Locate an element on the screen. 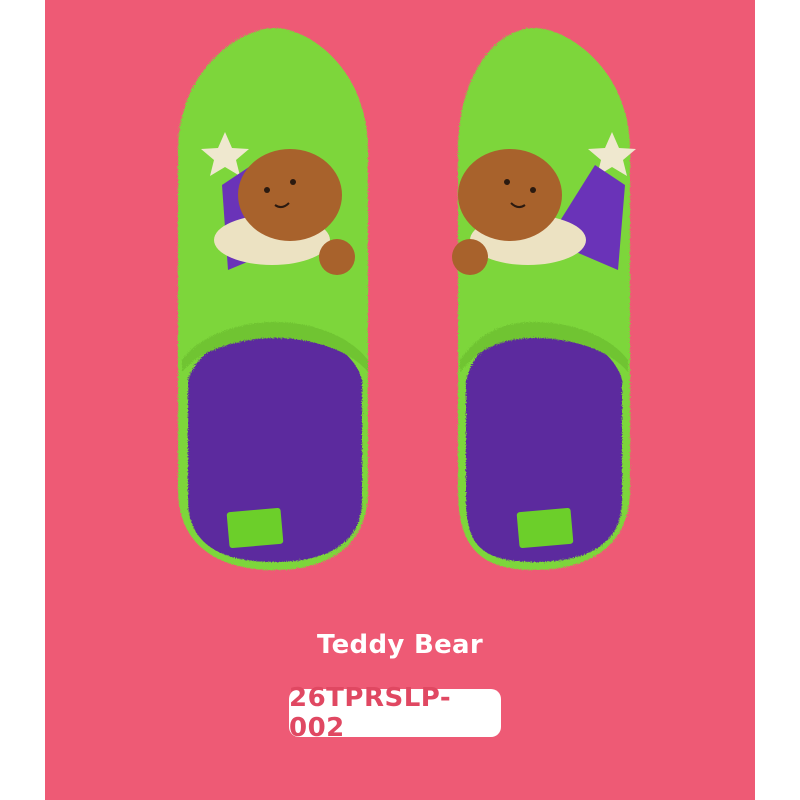  product-code-badge: 26TPRSLP-002 is located at coordinates (395, 713).